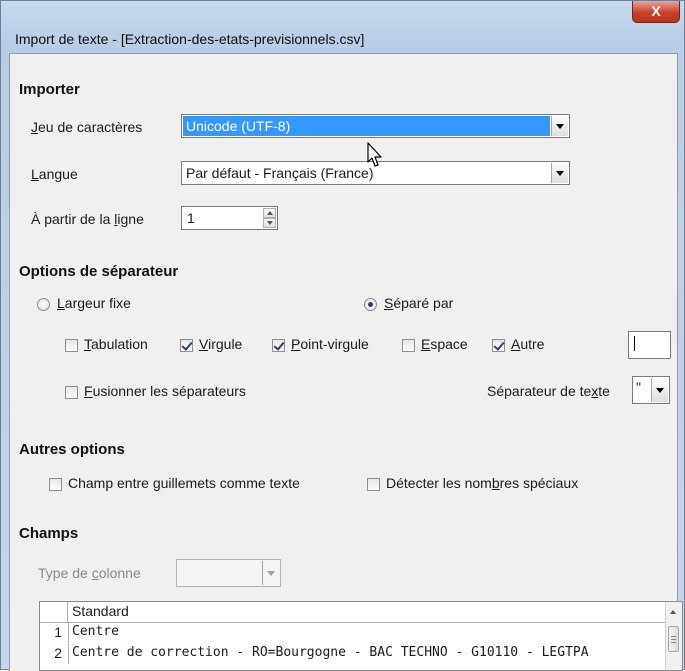 The height and width of the screenshot is (671, 685). I want to click on space-label: Espace, so click(444, 344).